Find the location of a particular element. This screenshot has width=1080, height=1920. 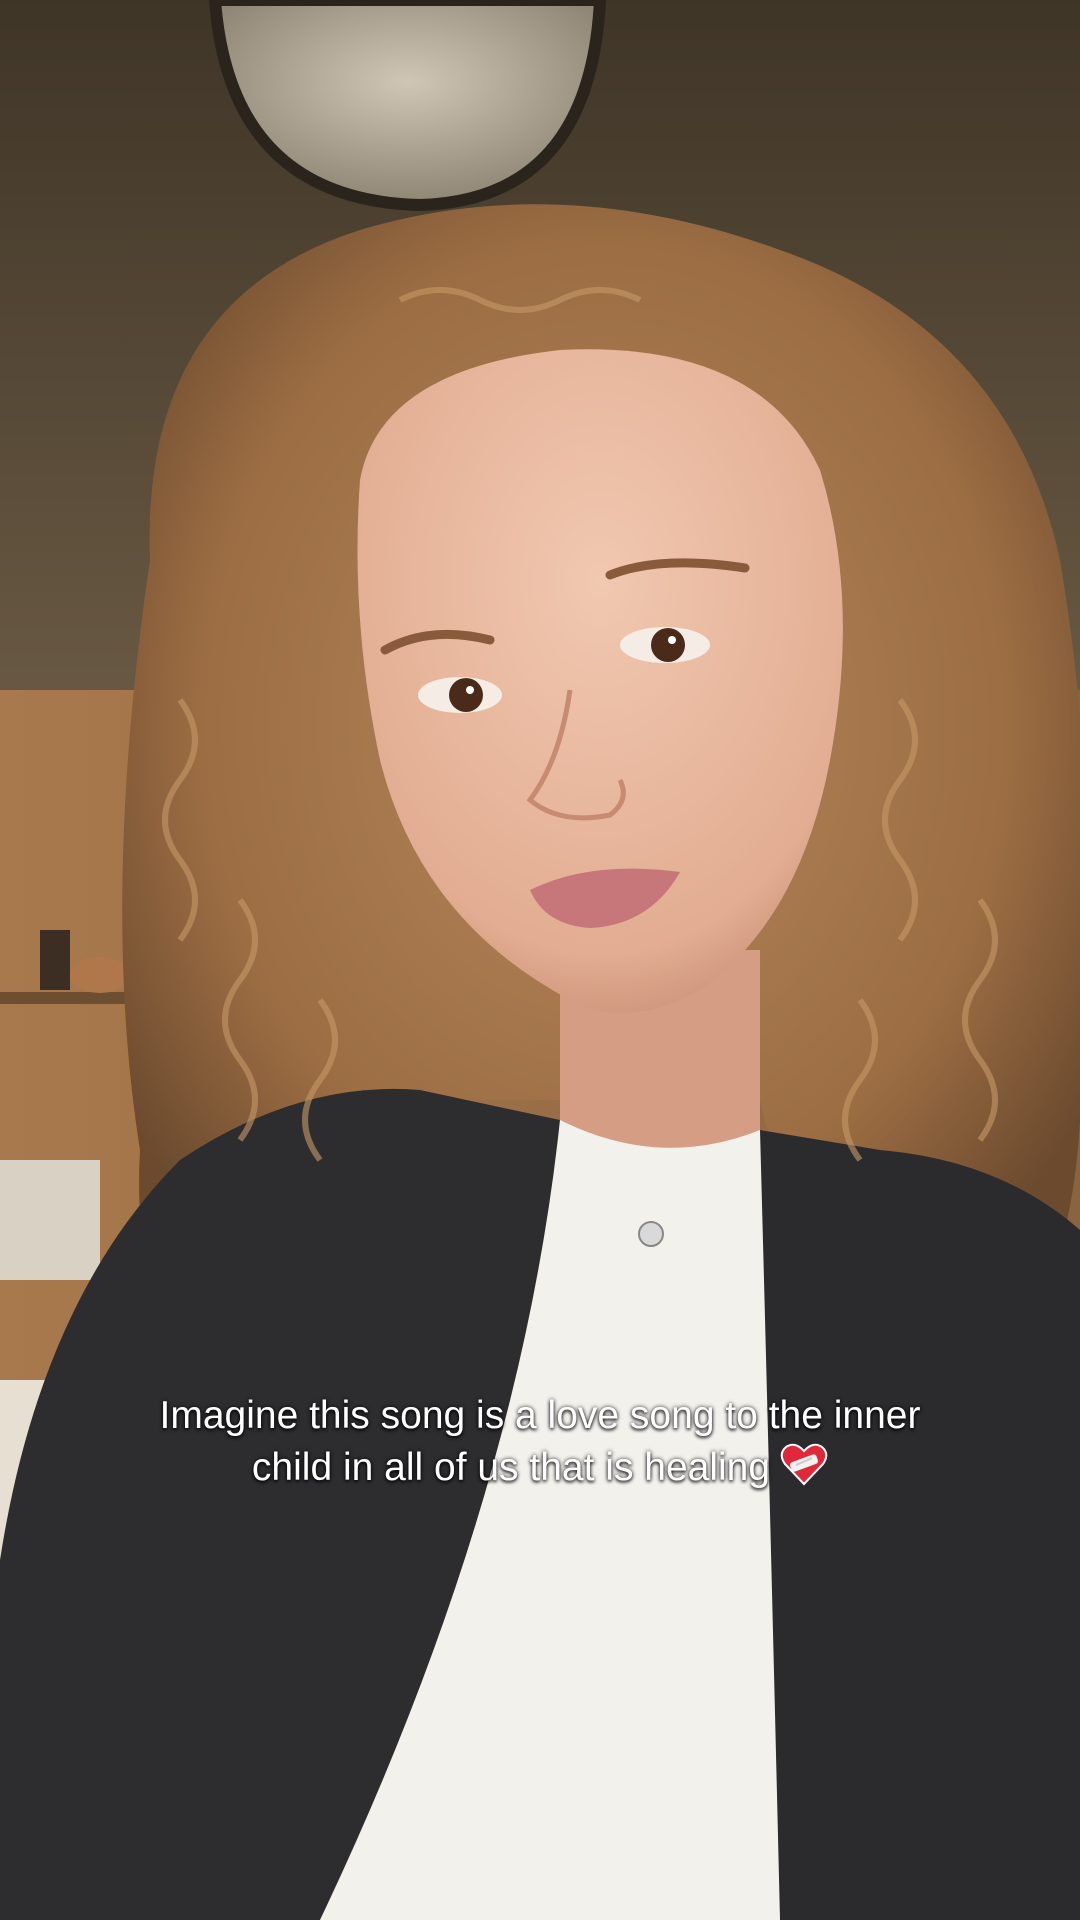

kitchen-counter is located at coordinates (50, 1220).